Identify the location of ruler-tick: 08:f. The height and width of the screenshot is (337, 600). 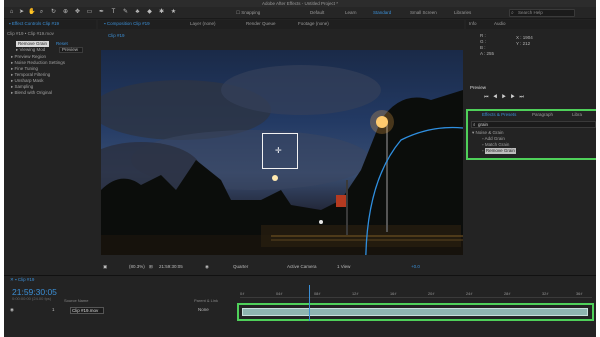
(317, 294).